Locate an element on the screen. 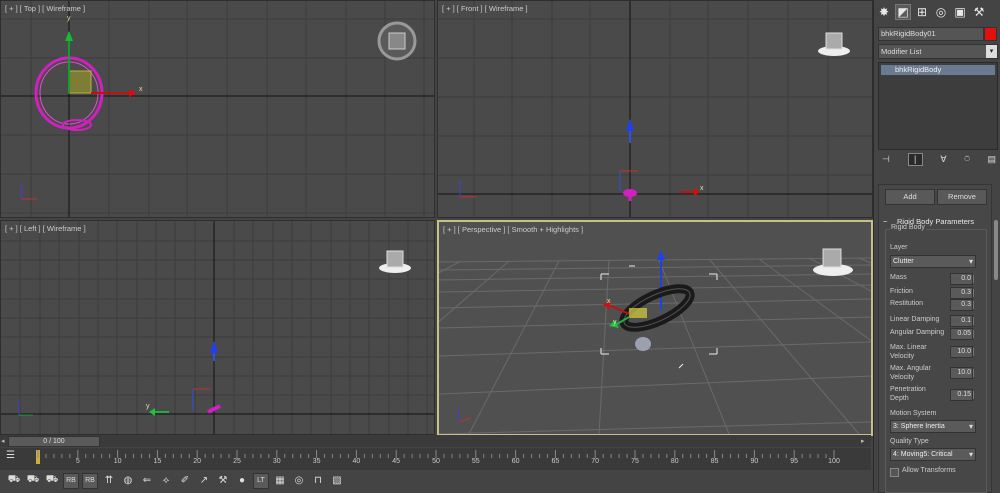 This screenshot has width=1000, height=493. grid-icon: ▦ is located at coordinates (280, 481).